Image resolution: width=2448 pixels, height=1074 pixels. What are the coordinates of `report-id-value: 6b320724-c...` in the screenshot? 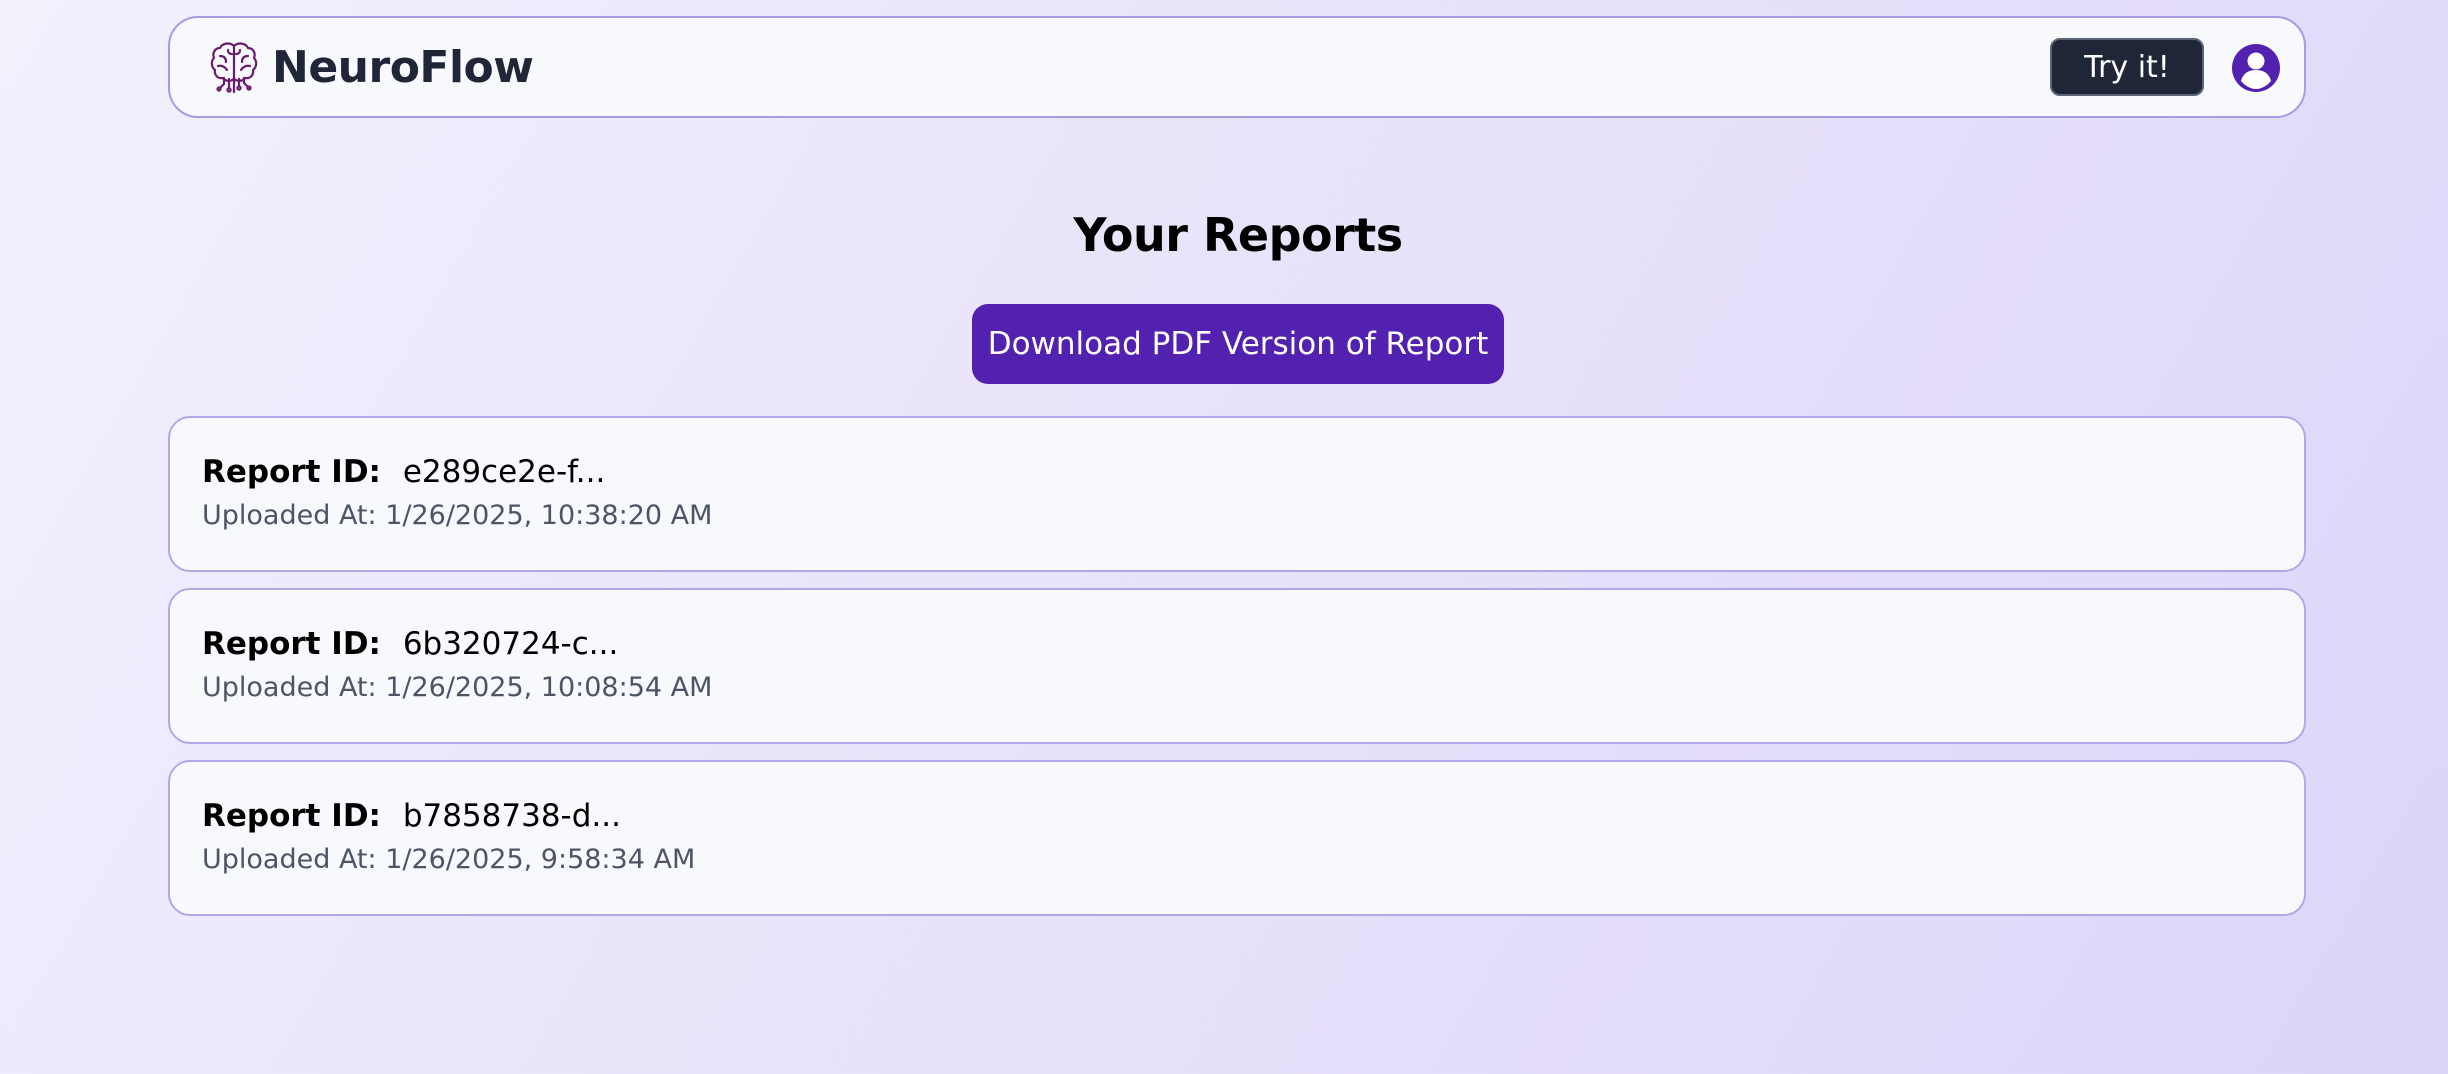 It's located at (510, 644).